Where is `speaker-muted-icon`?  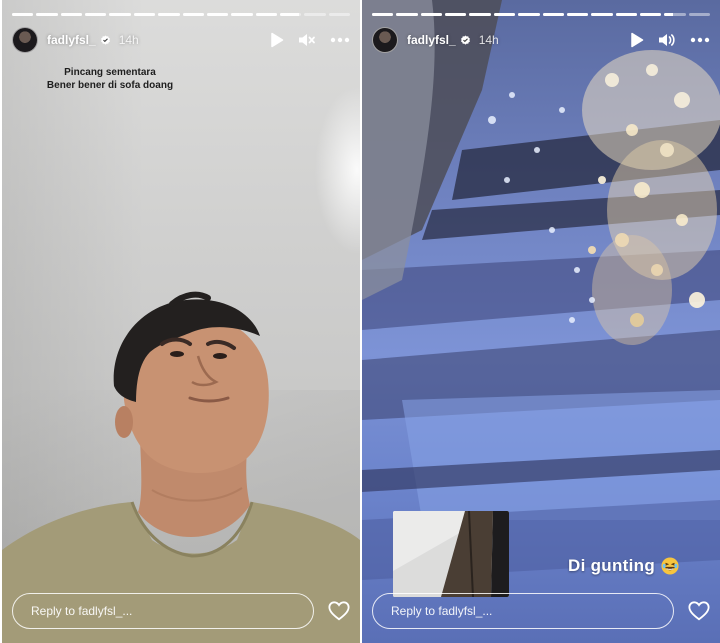
speaker-muted-icon is located at coordinates (307, 40).